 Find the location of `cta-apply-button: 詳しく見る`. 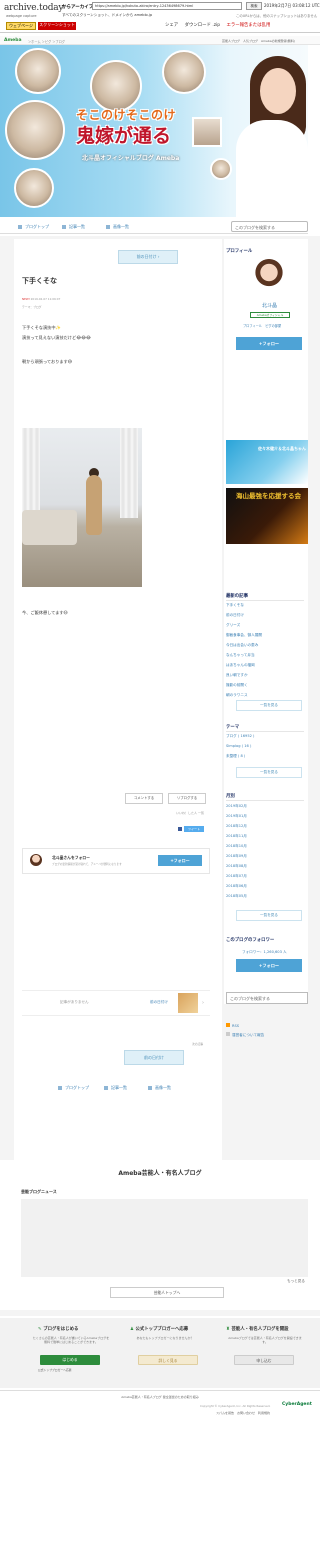

cta-apply-button: 詳しく見る is located at coordinates (168, 1360).